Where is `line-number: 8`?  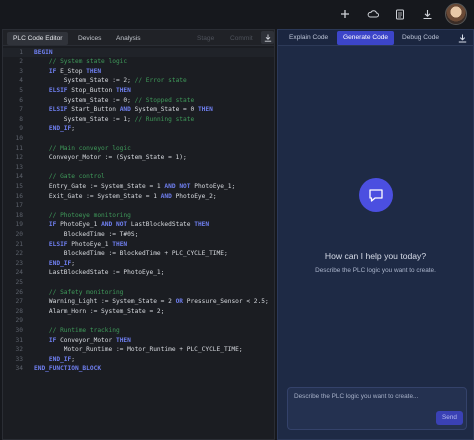 line-number: 8 is located at coordinates (21, 119).